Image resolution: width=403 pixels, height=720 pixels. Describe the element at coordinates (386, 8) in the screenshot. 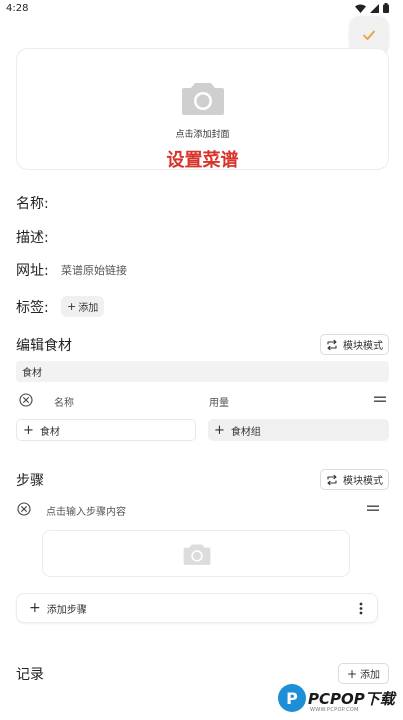

I see `battery-icon` at that location.